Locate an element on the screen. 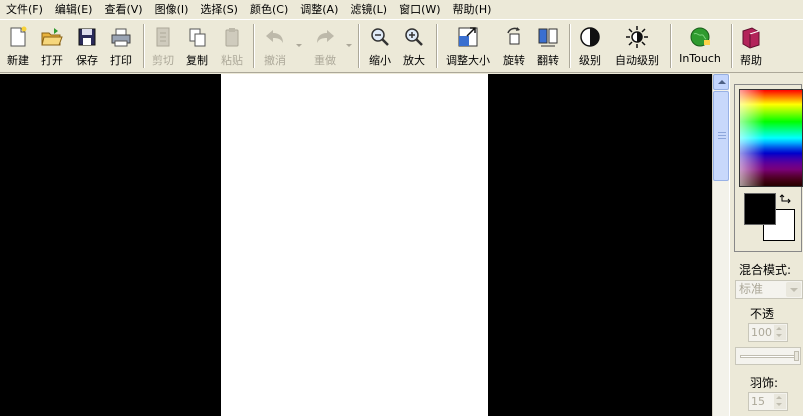 The width and height of the screenshot is (803, 416). print-label: 打印 is located at coordinates (121, 60).